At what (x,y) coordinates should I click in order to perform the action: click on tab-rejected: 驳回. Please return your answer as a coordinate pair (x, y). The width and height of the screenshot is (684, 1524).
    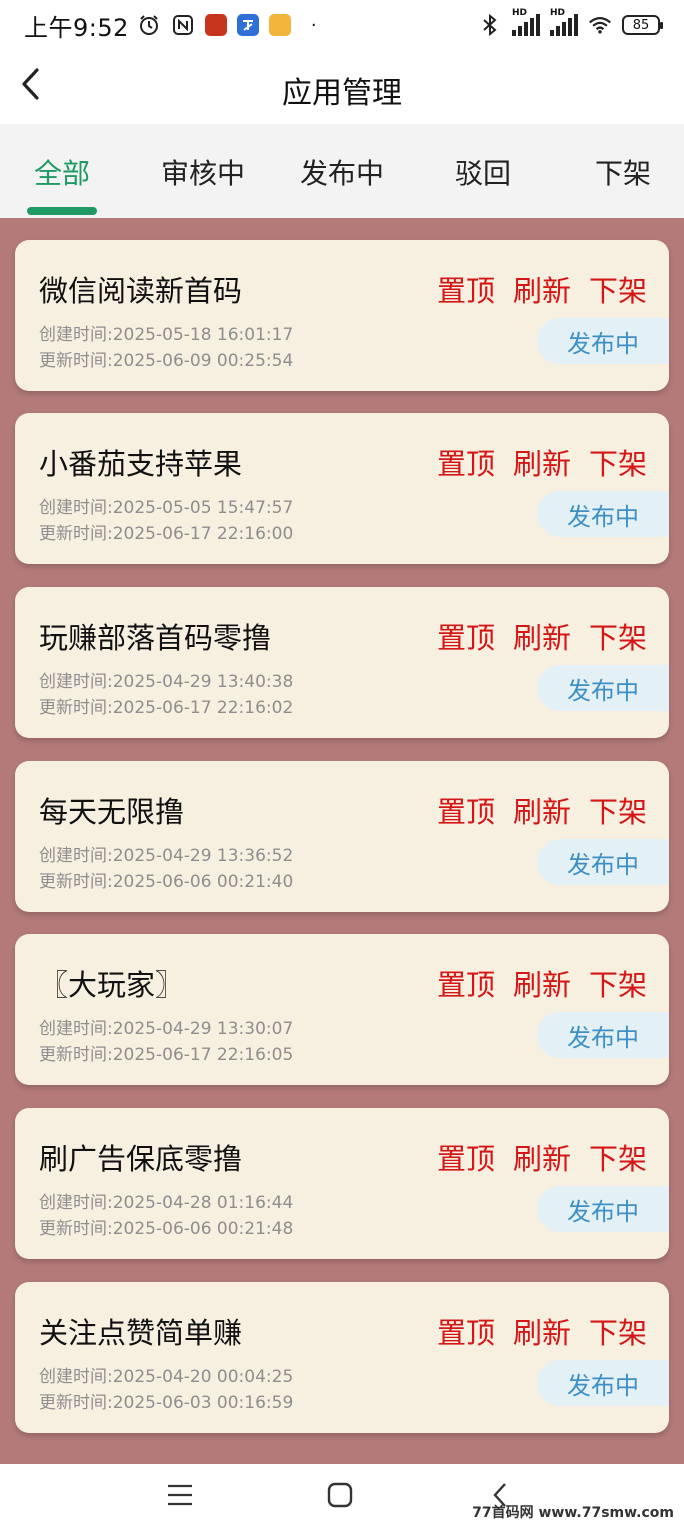
    Looking at the image, I should click on (483, 172).